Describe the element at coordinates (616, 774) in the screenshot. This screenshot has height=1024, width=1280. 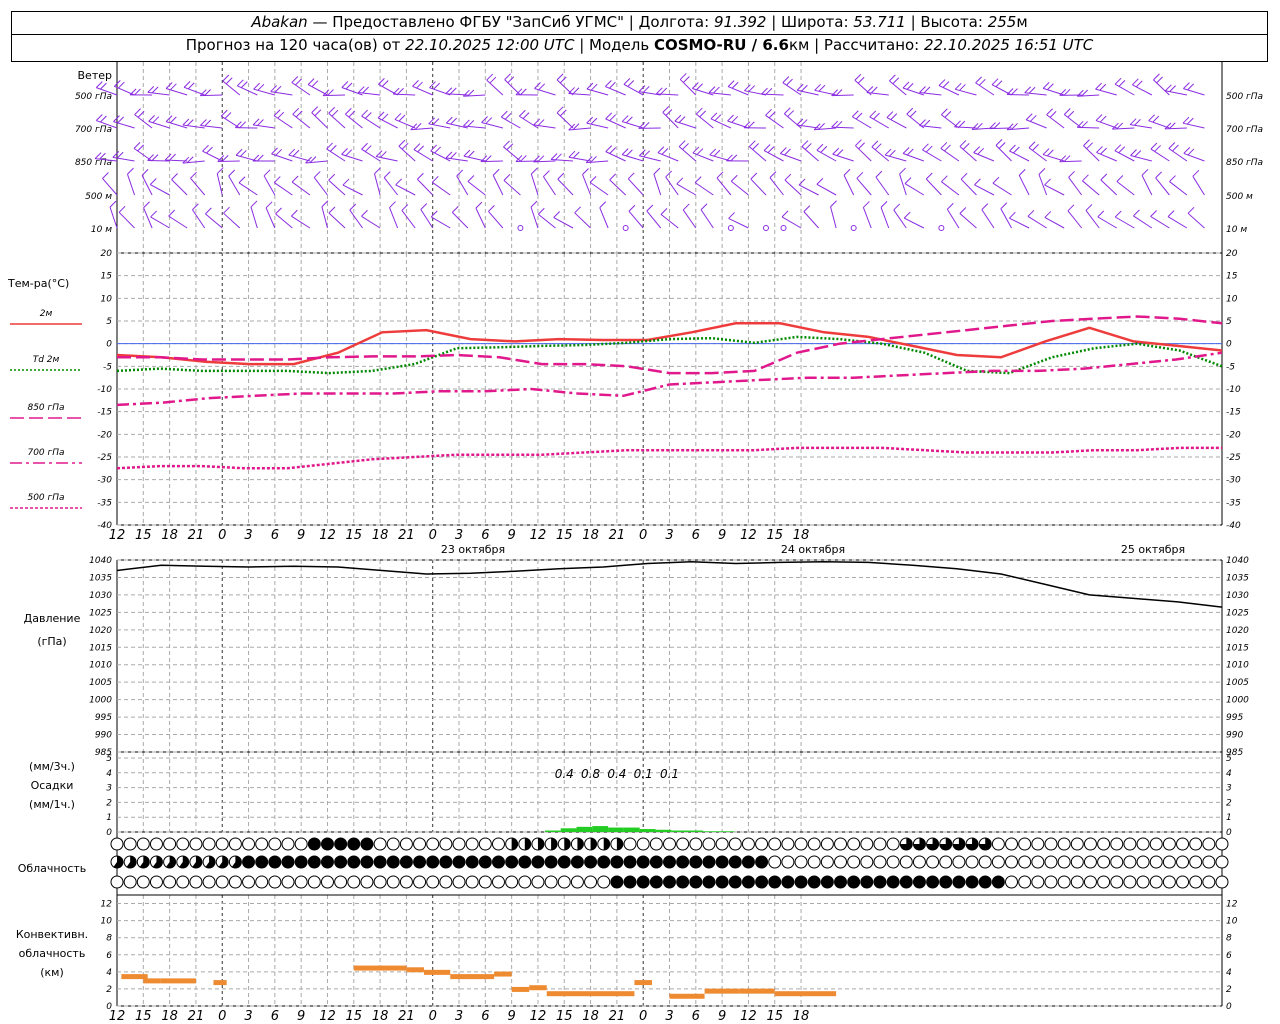
I see `prec-total: 0.4` at that location.